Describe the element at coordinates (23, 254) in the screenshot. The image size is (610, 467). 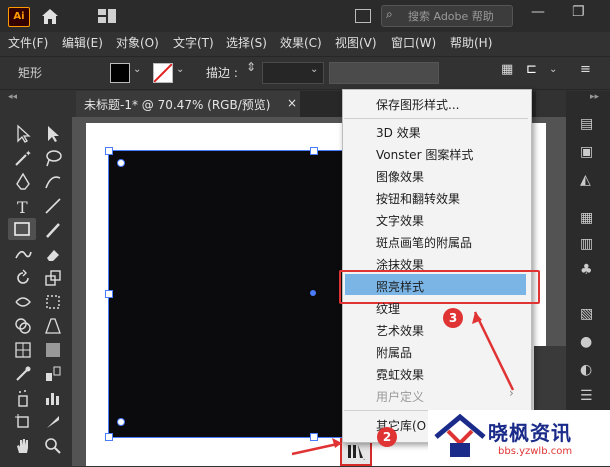
I see `shaper-tool-icon` at that location.